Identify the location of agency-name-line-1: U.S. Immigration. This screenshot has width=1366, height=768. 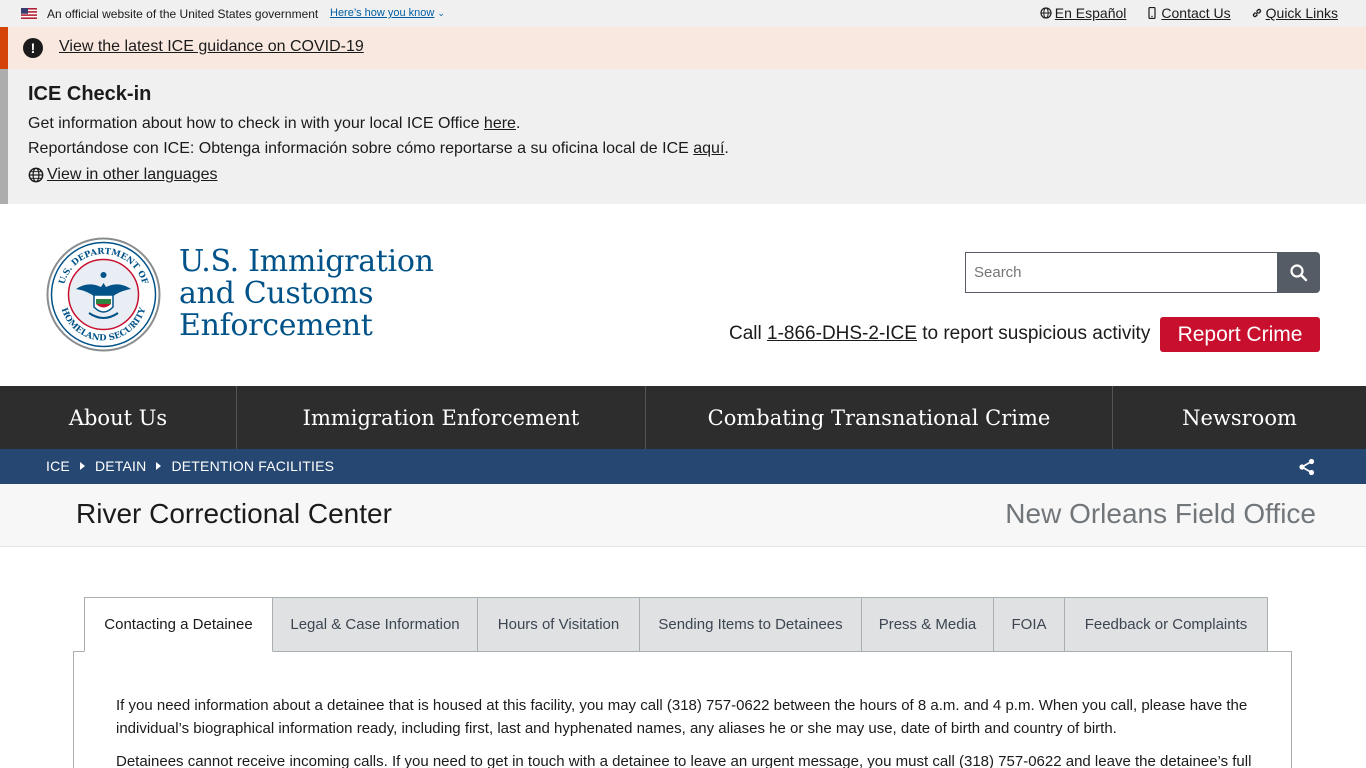
(306, 261).